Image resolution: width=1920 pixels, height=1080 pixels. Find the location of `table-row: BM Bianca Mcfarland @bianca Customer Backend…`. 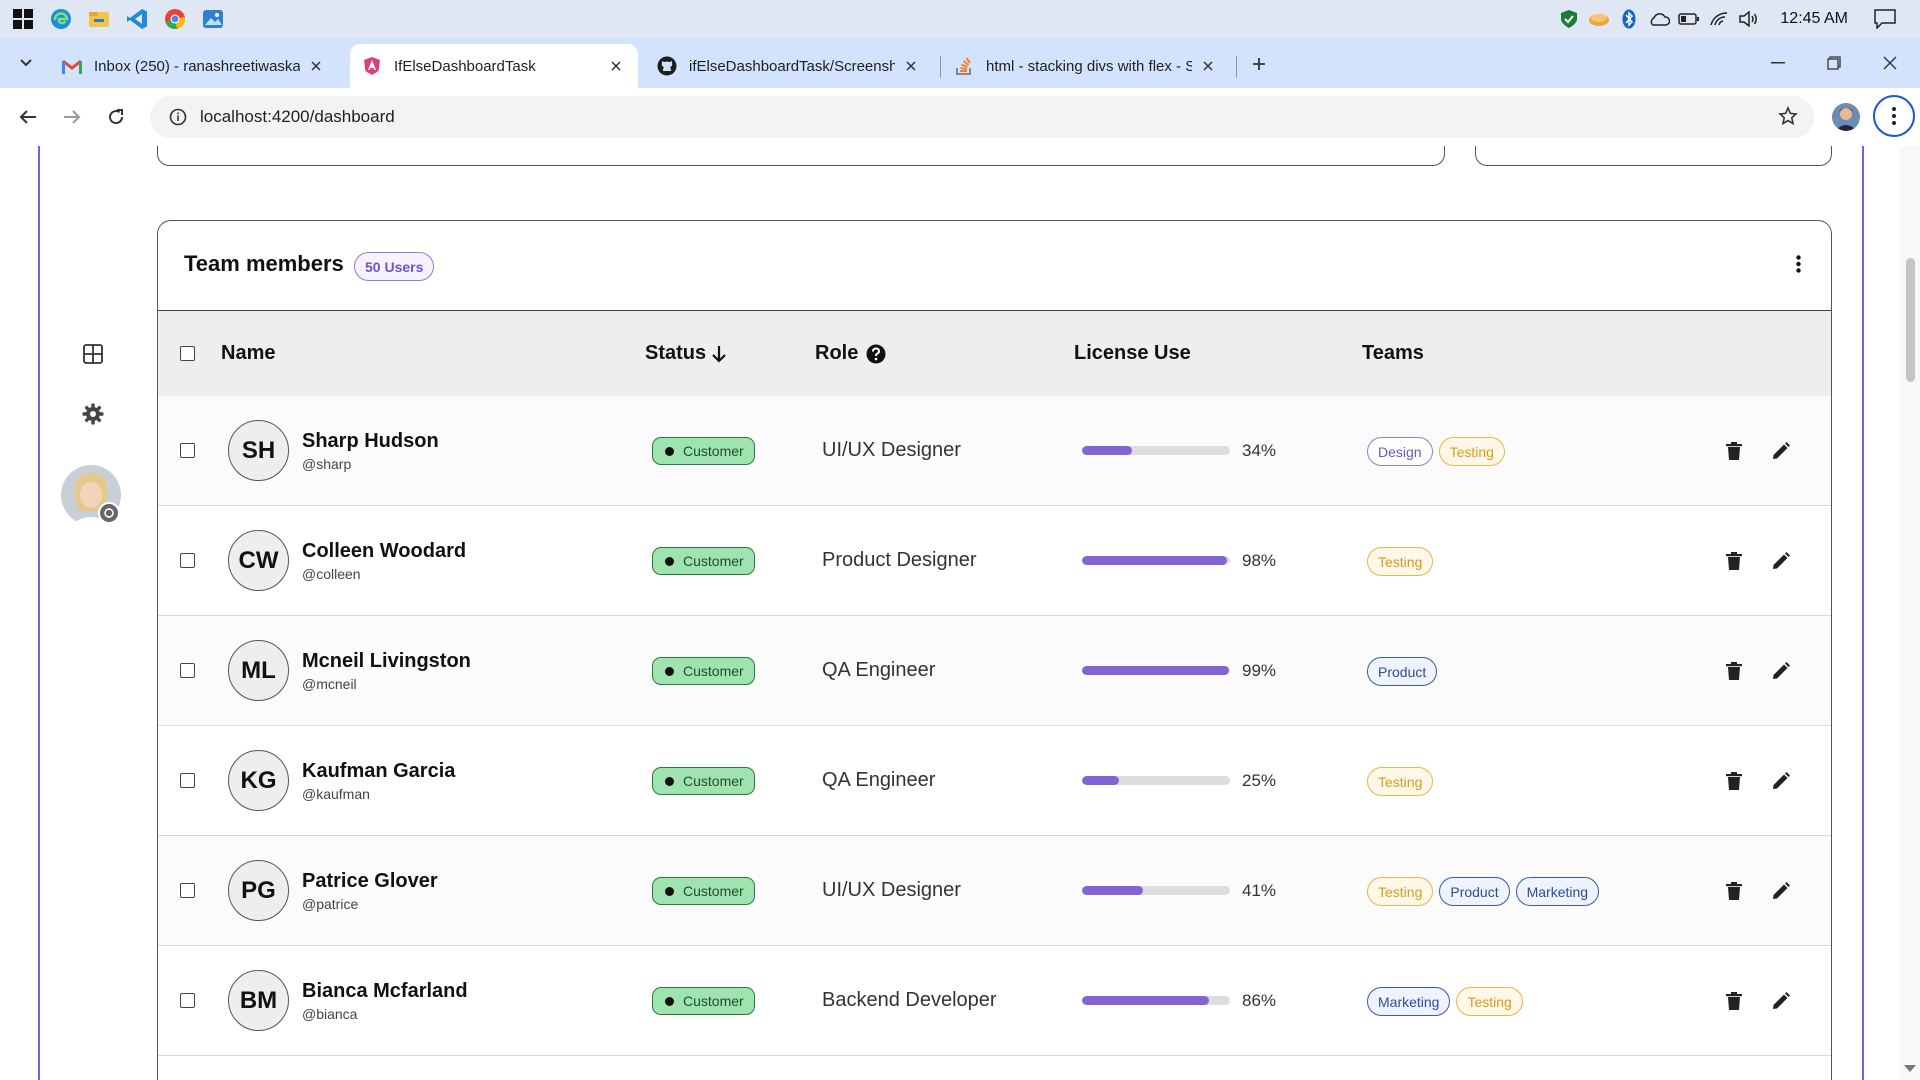

table-row: BM Bianca Mcfarland @bianca Customer Backend… is located at coordinates (994, 1001).